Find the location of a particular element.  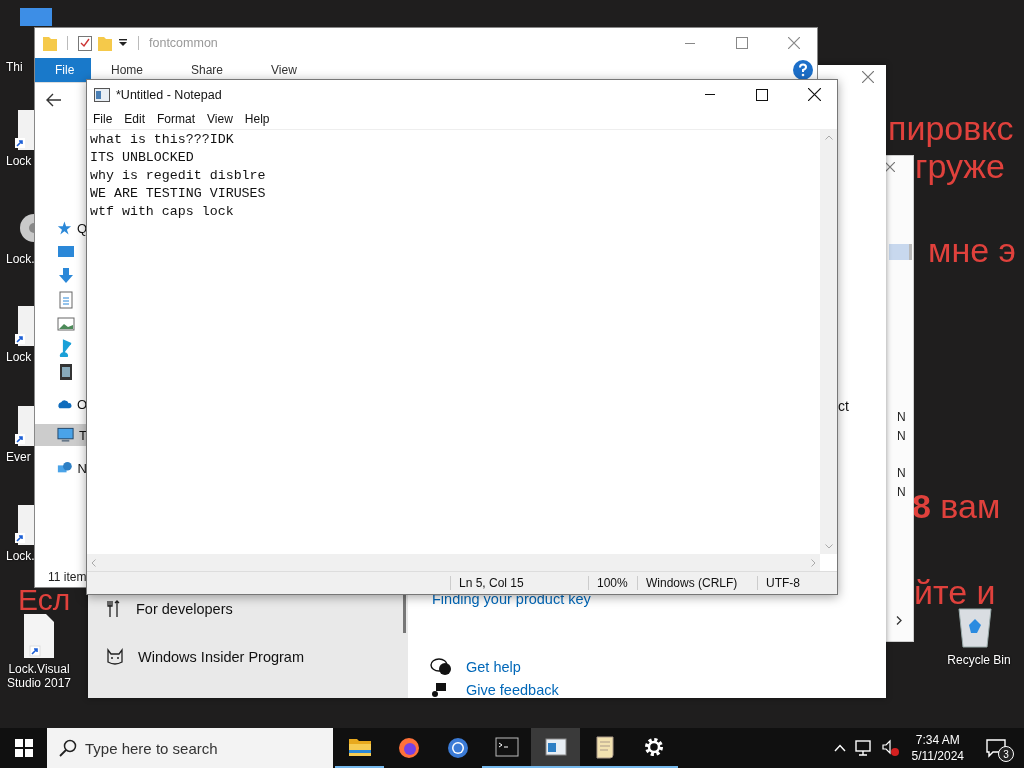

nav-item: N is located at coordinates (61, 468).